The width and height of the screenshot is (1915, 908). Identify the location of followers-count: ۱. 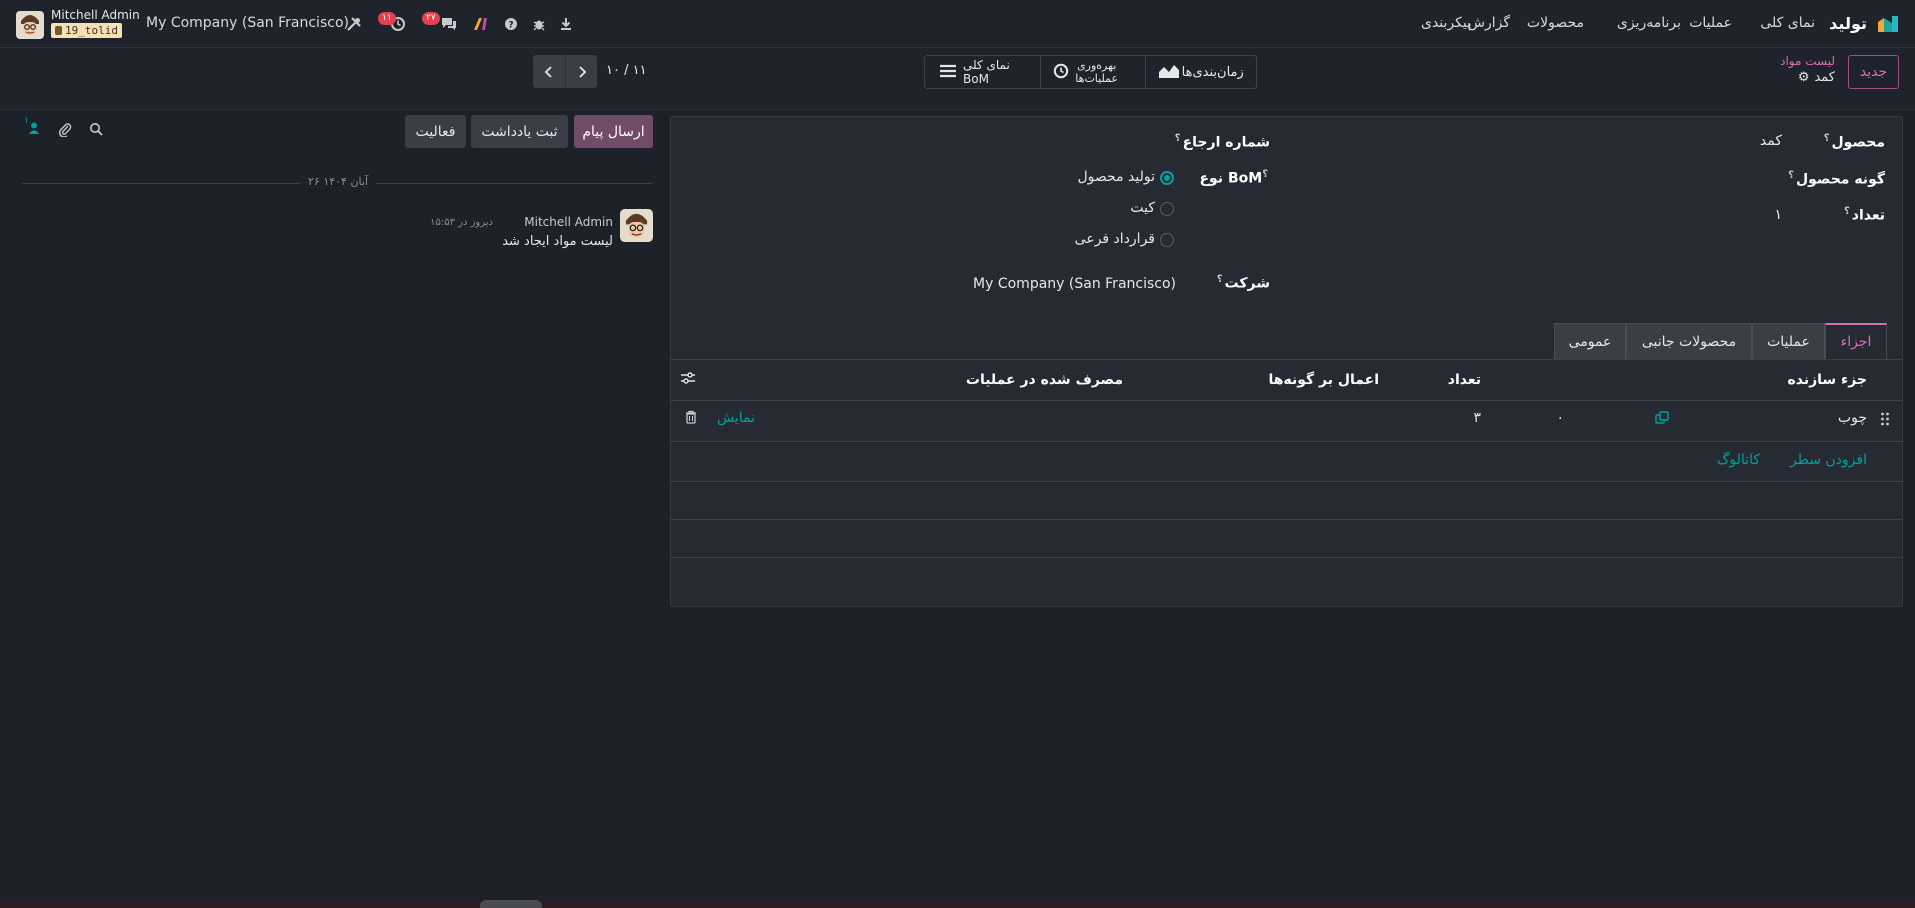
(26, 121).